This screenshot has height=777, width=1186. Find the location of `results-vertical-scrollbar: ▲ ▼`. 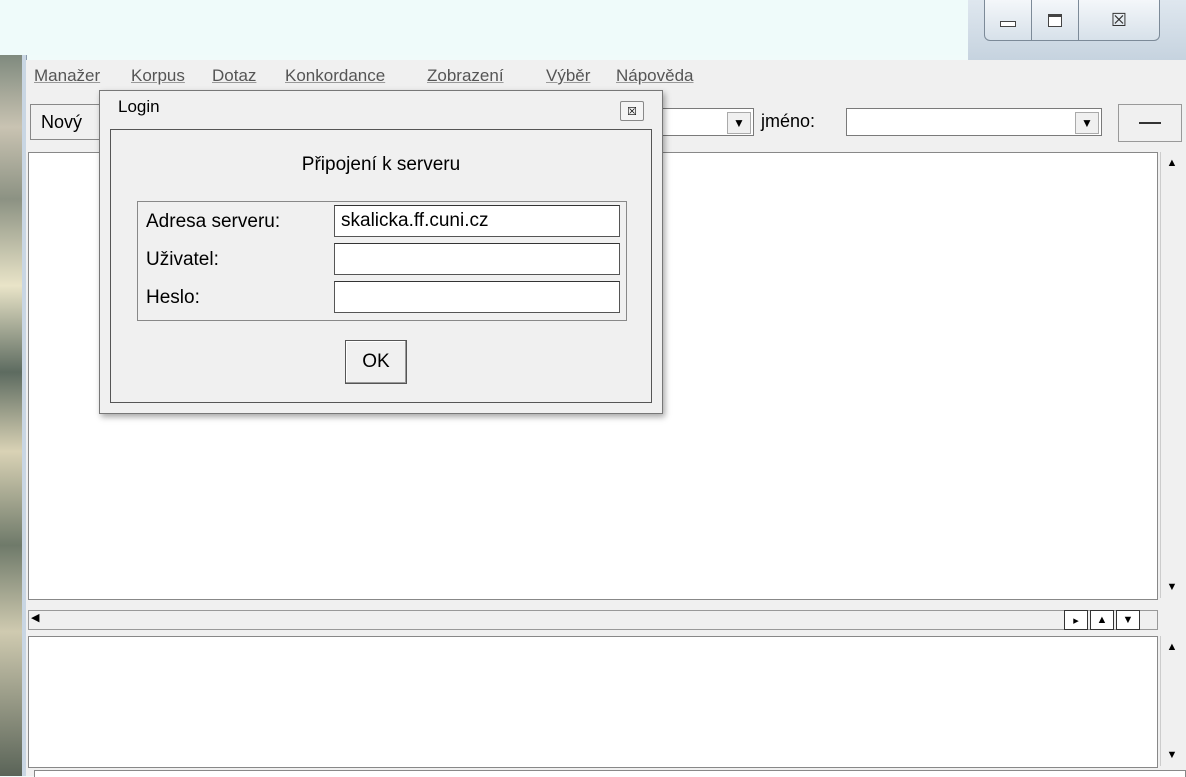

results-vertical-scrollbar: ▲ ▼ is located at coordinates (1171, 375).